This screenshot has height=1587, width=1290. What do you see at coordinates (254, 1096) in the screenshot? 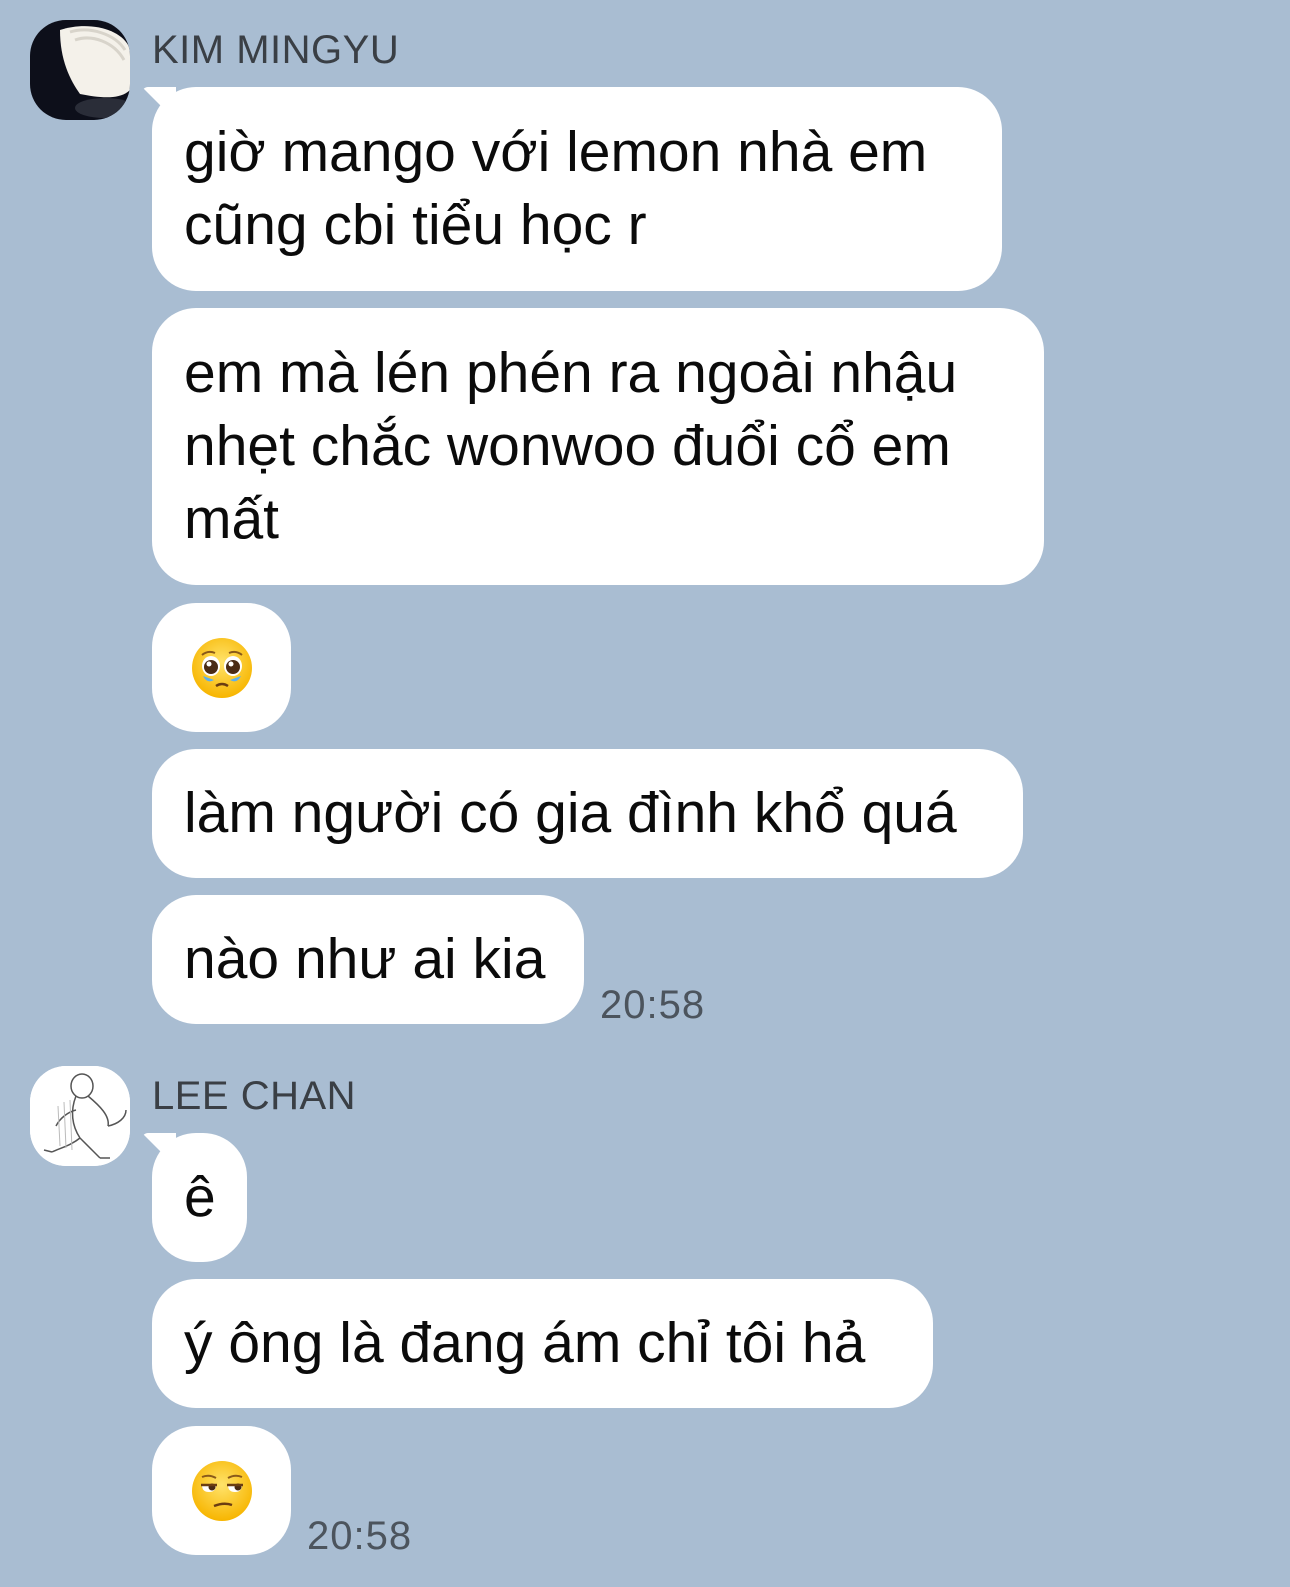
I see `sender-name: LEE CHAN` at bounding box center [254, 1096].